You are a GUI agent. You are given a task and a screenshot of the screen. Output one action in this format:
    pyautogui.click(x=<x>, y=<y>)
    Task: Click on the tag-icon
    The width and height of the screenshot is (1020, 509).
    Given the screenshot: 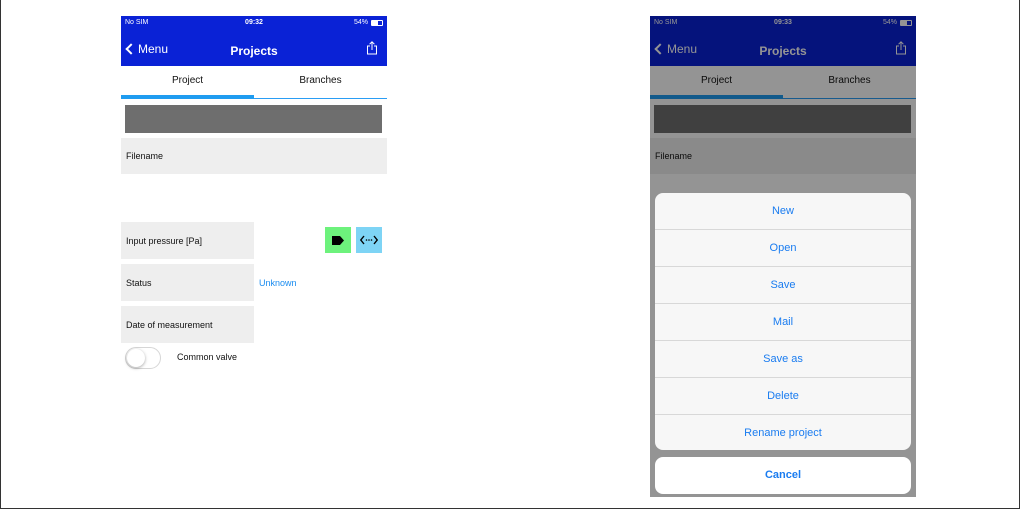 What is the action you would take?
    pyautogui.click(x=338, y=240)
    